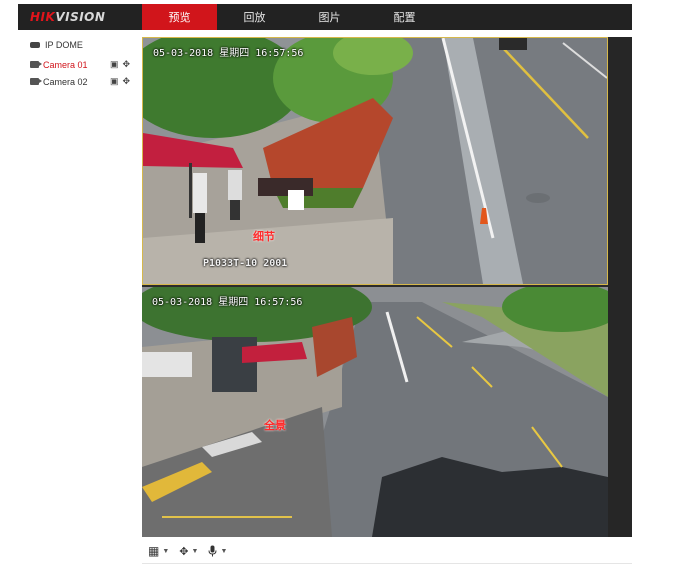 The height and width of the screenshot is (567, 674). I want to click on live-view-toolbar: ▦ ▼ ✥ ▼ ▼, so click(387, 551).